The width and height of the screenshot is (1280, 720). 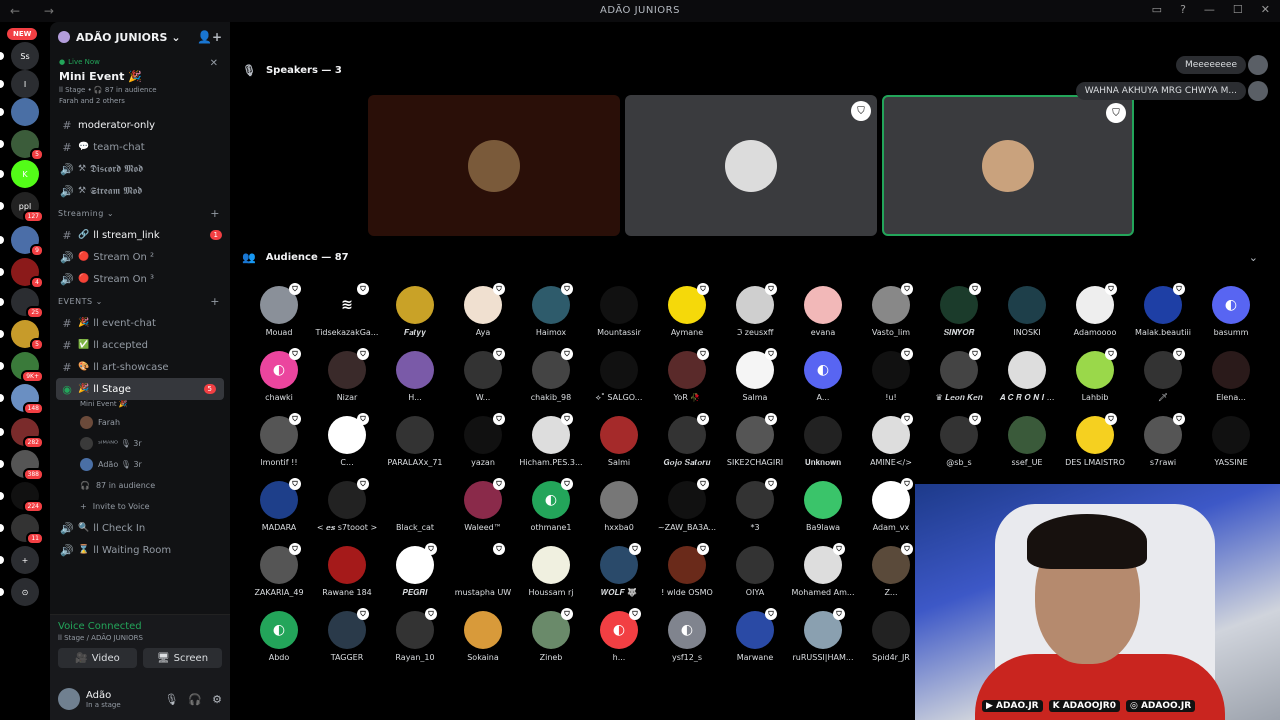 I want to click on audience-member: ⛉ ℑ zeusxff, so click(x=755, y=317).